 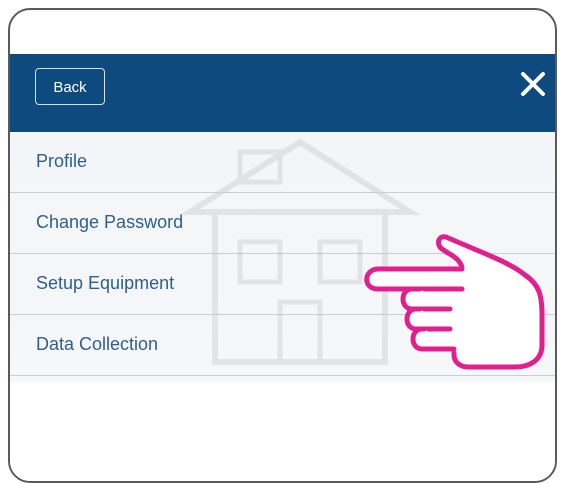 I want to click on menu-item-profile: Profile, so click(x=282, y=162).